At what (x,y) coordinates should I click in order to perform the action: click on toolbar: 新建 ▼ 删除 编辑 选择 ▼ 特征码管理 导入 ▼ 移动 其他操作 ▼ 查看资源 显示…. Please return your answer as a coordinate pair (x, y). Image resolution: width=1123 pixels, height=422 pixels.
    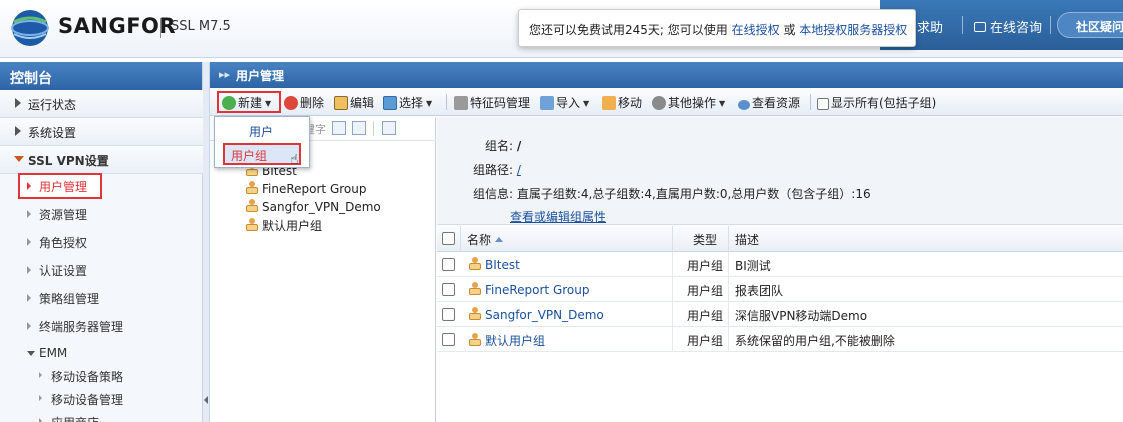
    Looking at the image, I should click on (666, 102).